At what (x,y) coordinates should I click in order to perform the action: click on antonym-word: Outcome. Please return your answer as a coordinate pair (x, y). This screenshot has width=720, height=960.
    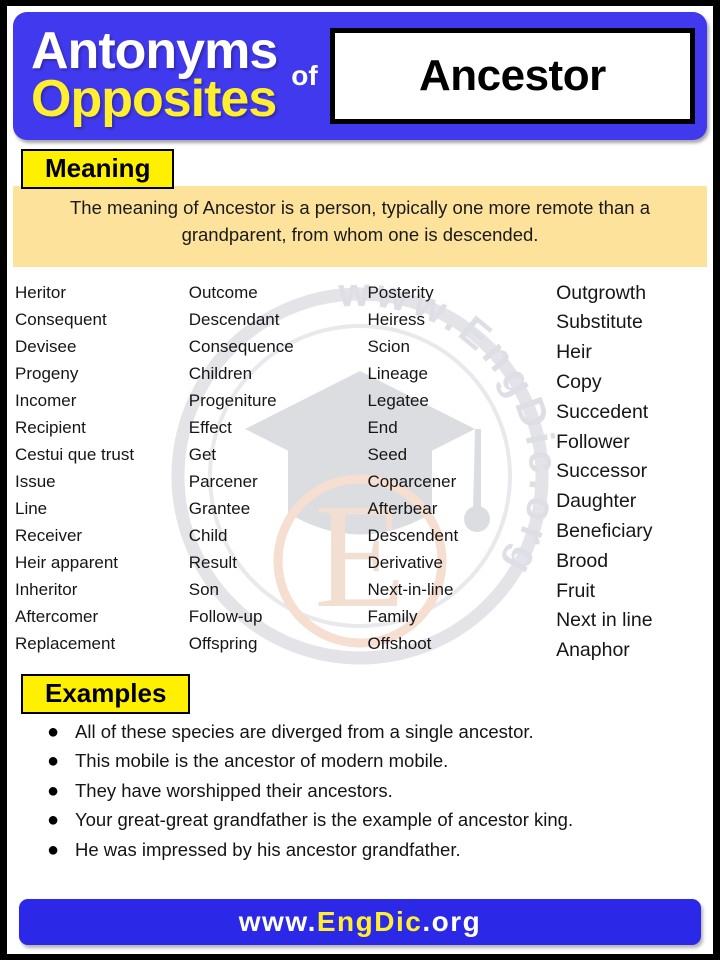
    Looking at the image, I should click on (223, 292).